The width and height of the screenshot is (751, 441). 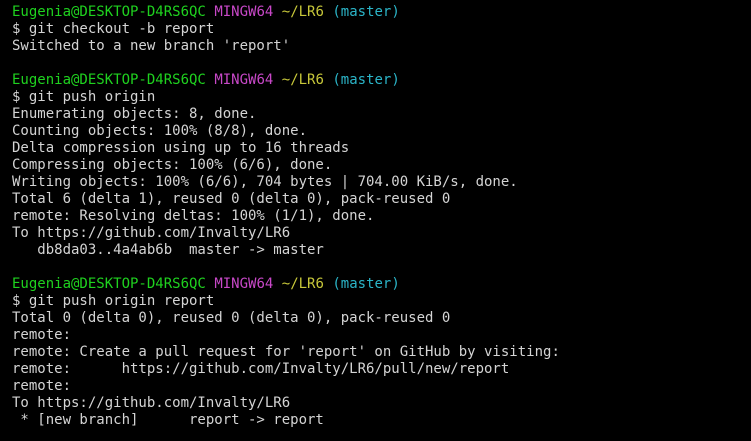 I want to click on output-line: * [new branch] report -> report, so click(x=168, y=420).